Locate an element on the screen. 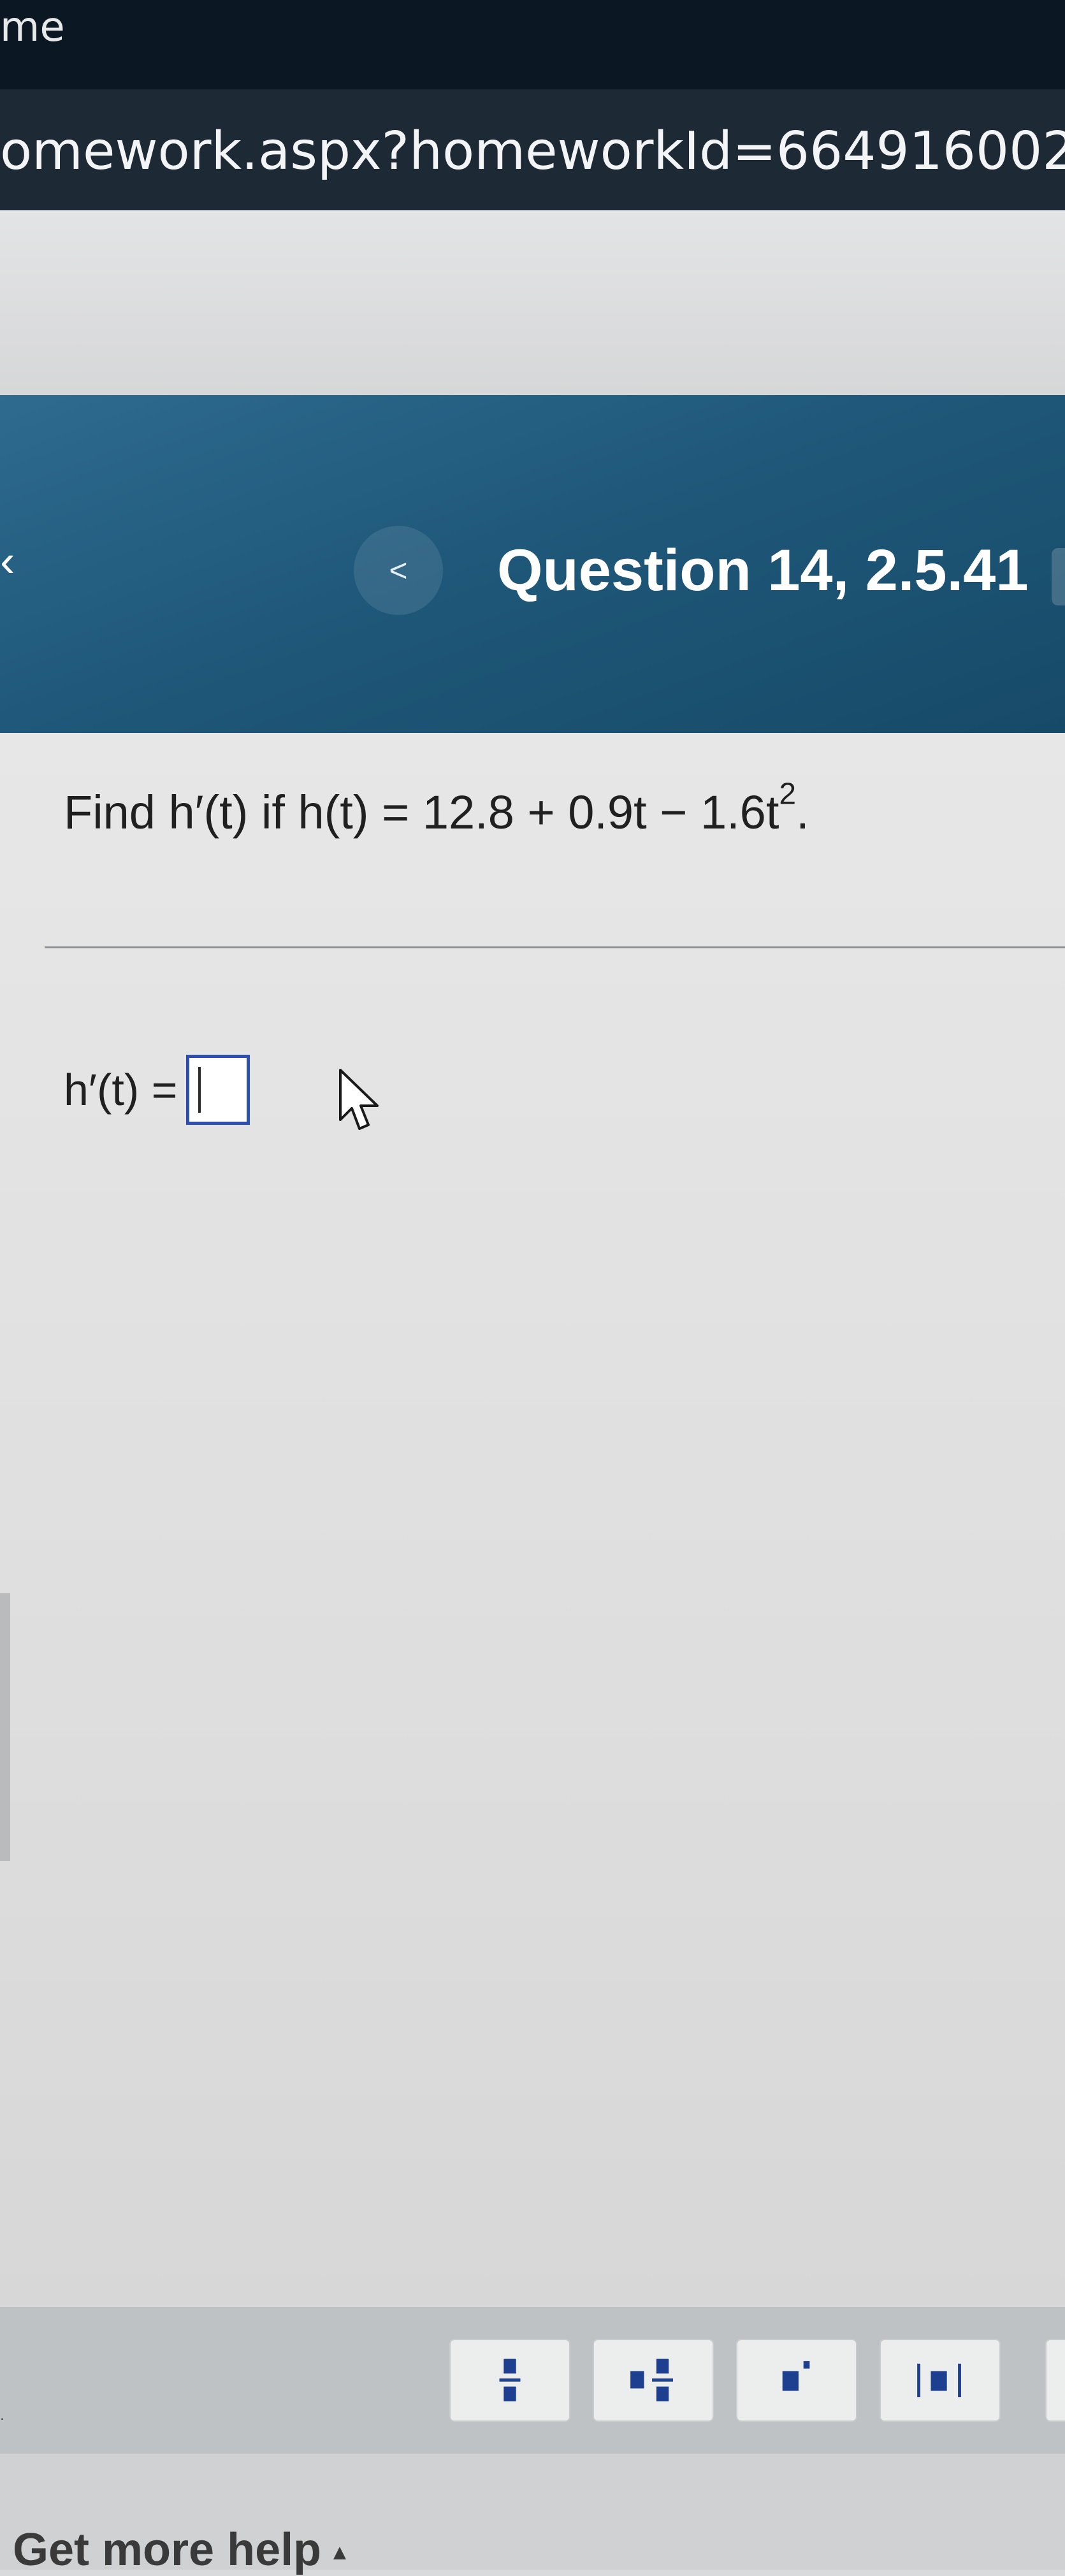  get-more-help-button: Get more help ▲ is located at coordinates (182, 2550).